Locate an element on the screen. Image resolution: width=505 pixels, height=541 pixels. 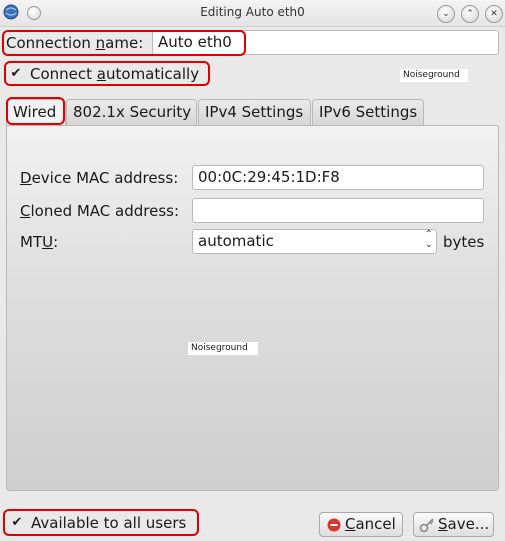
available-to-all-users-checkbox: ✔ is located at coordinates (17, 523).